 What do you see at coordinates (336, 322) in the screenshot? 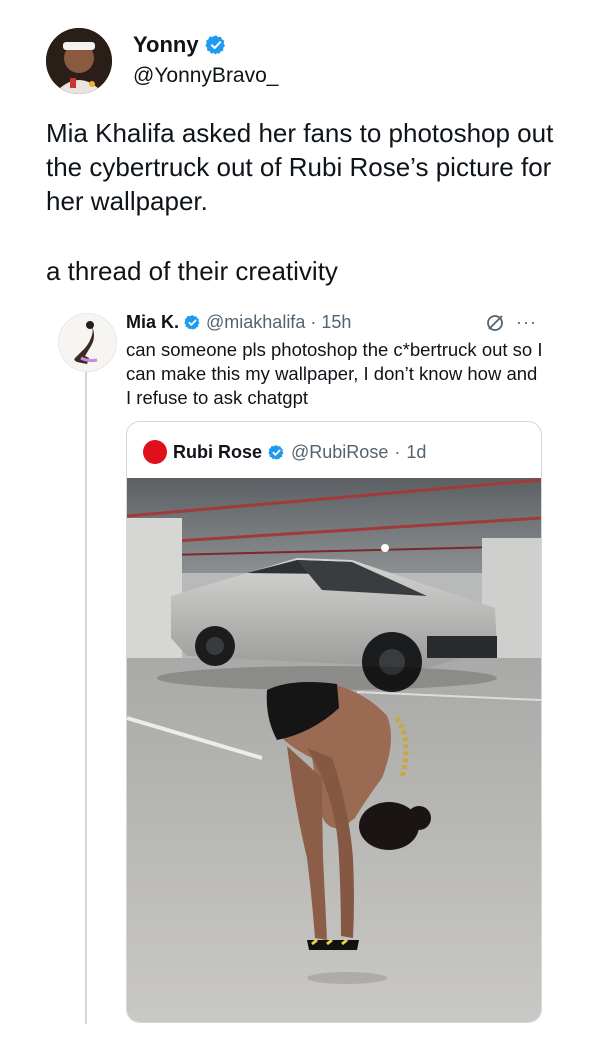
I see `quoted-timestamp: 15h` at bounding box center [336, 322].